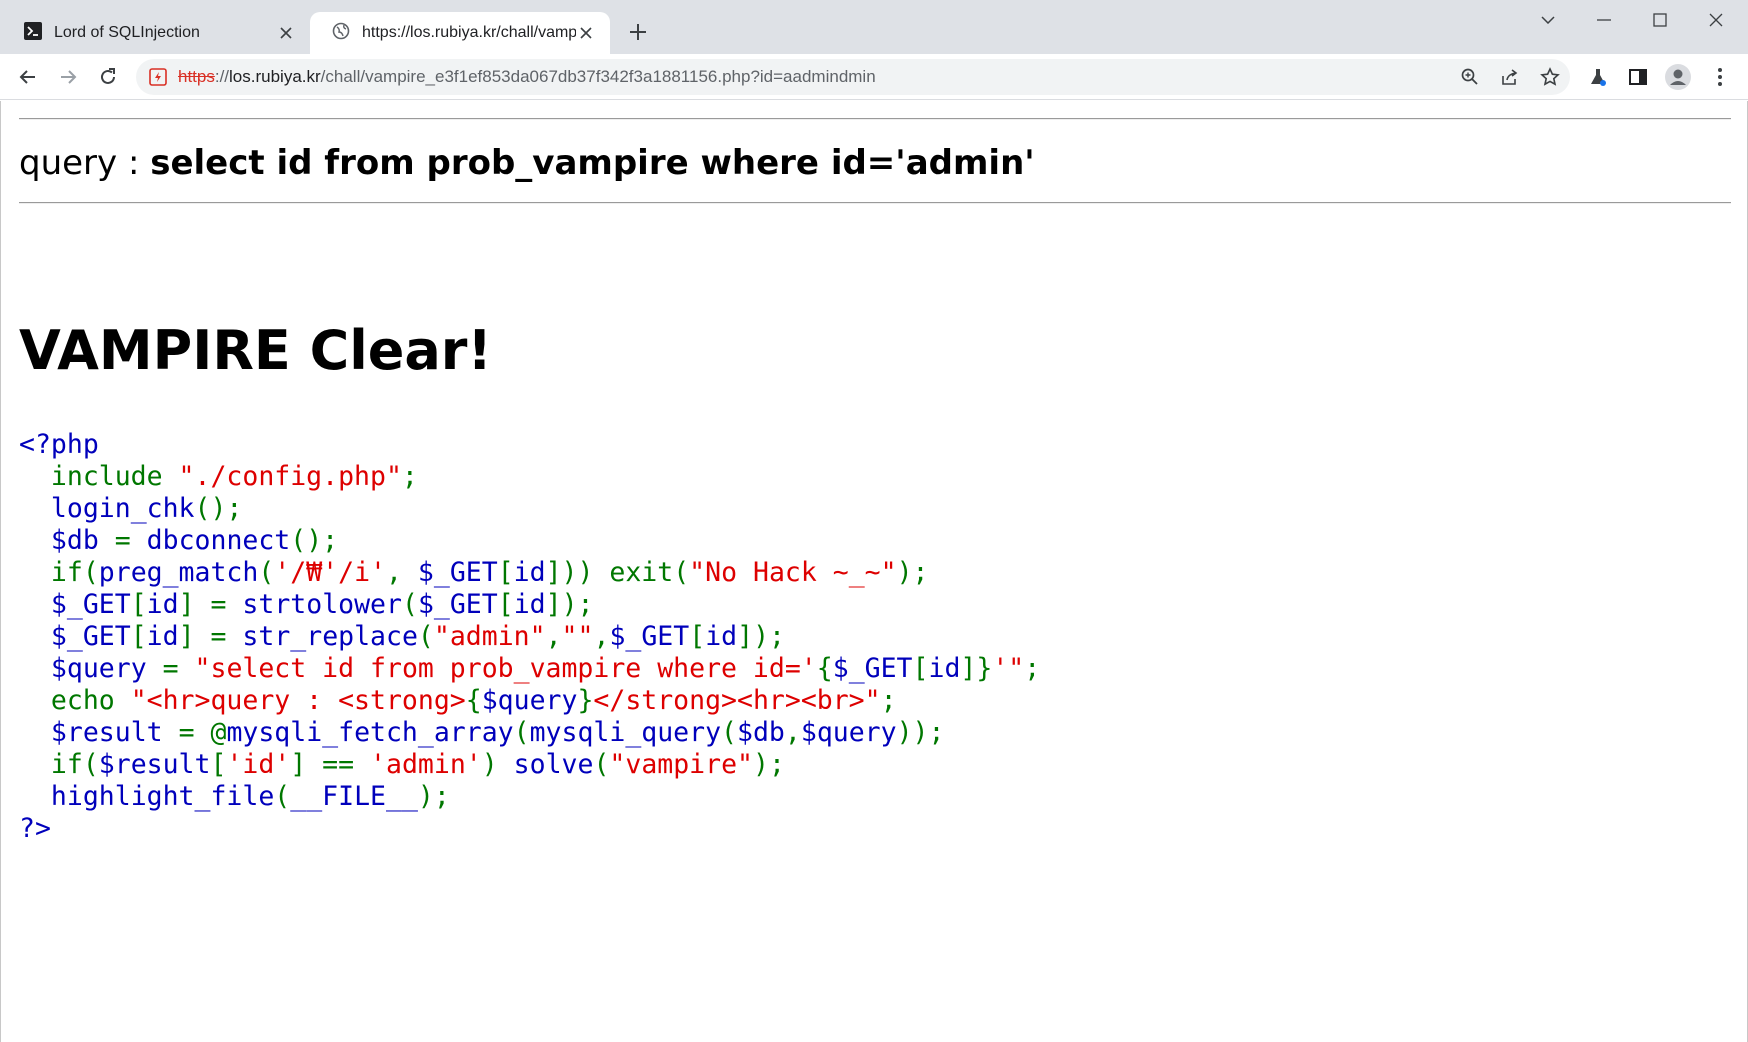 This screenshot has height=1042, width=1748. Describe the element at coordinates (298, 700) in the screenshot. I see `code-token: "<hr>query : <strong>` at that location.